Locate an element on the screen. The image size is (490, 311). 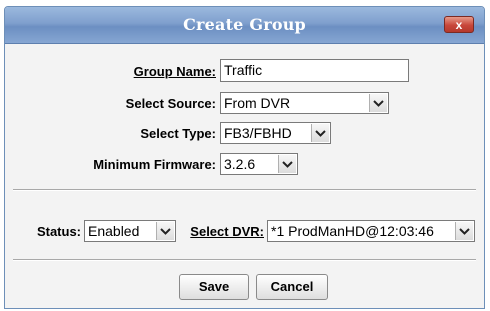
close-icon: x is located at coordinates (459, 25).